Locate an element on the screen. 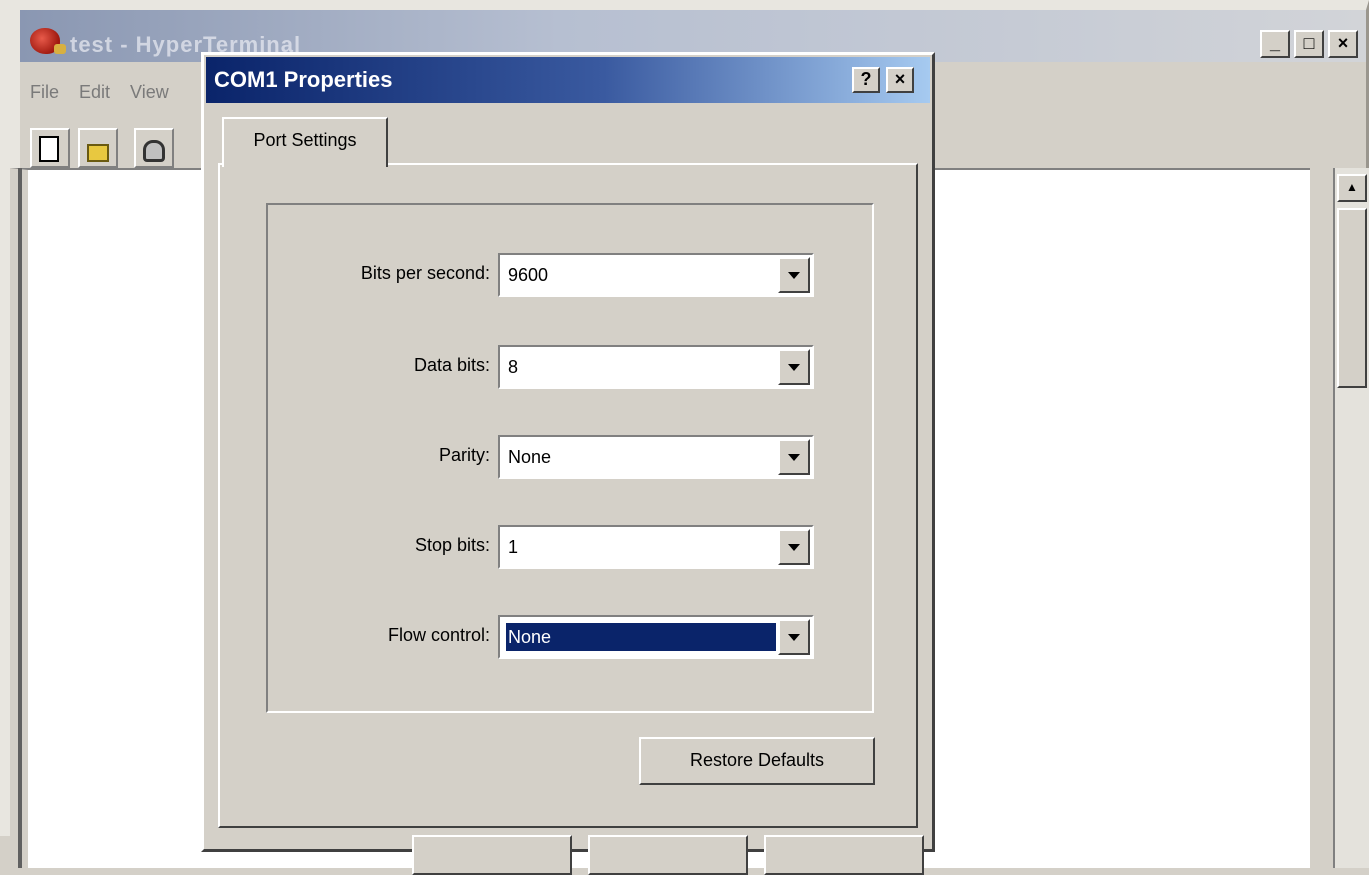  data-bits-value: 8 is located at coordinates (513, 367).